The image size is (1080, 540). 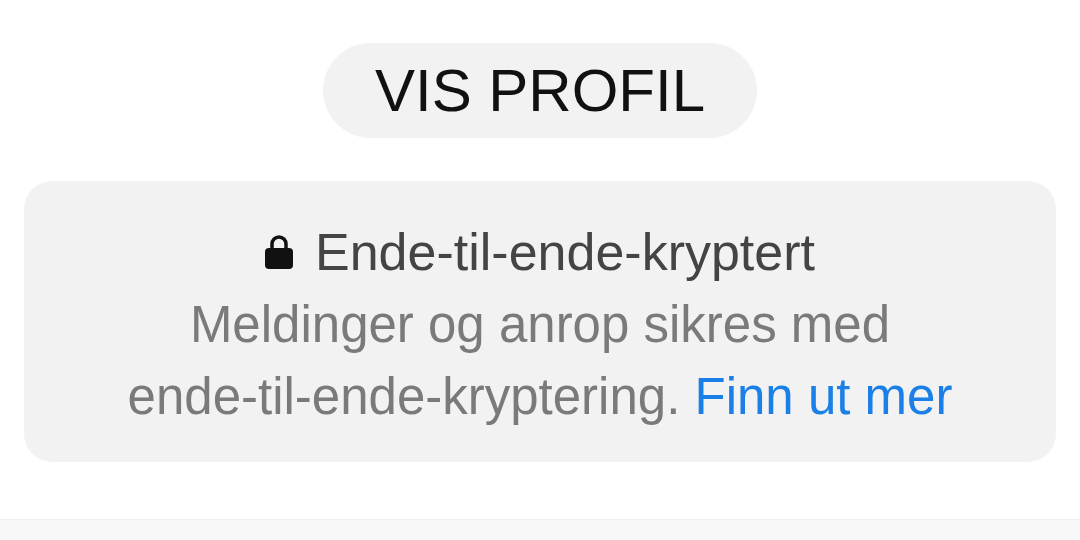 What do you see at coordinates (565, 252) in the screenshot?
I see `encryption-title: Ende-til-ende-kryptert` at bounding box center [565, 252].